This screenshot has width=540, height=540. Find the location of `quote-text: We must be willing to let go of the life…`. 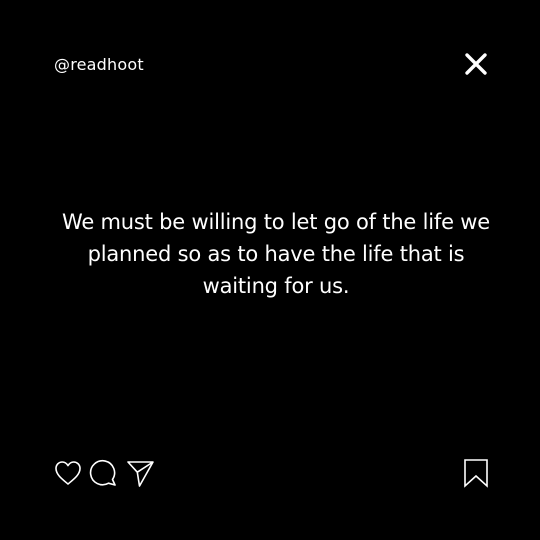

quote-text: We must be willing to let go of the life… is located at coordinates (276, 254).